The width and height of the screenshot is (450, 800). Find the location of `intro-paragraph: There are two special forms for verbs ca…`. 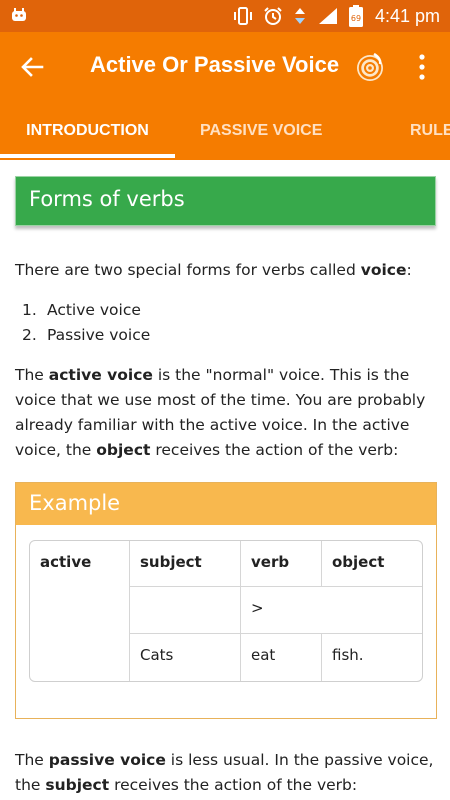

intro-paragraph: There are two special forms for verbs ca… is located at coordinates (226, 270).